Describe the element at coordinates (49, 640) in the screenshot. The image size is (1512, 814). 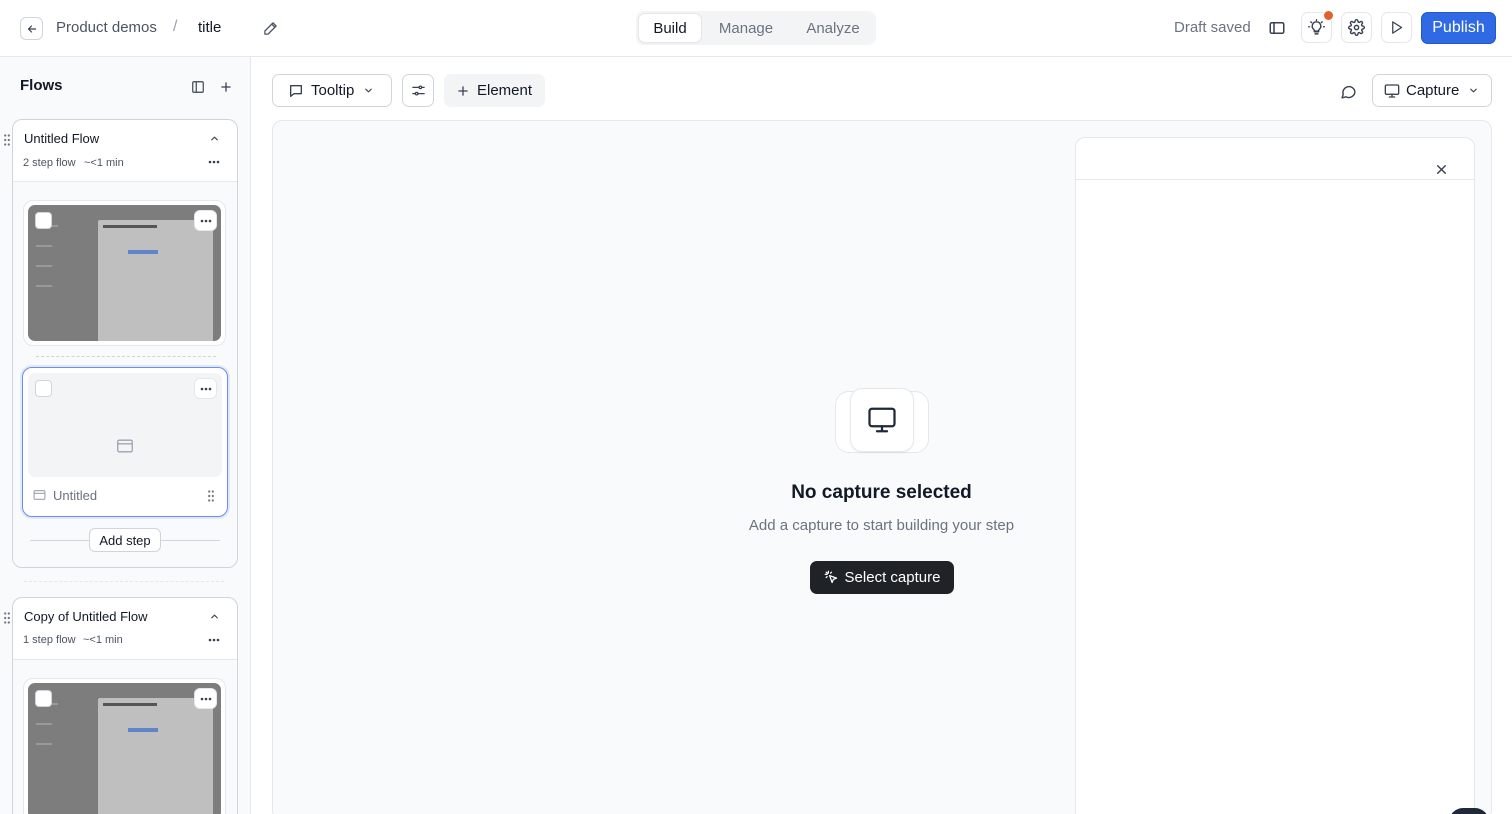
I see `flow-step-count: 1 step flow` at that location.